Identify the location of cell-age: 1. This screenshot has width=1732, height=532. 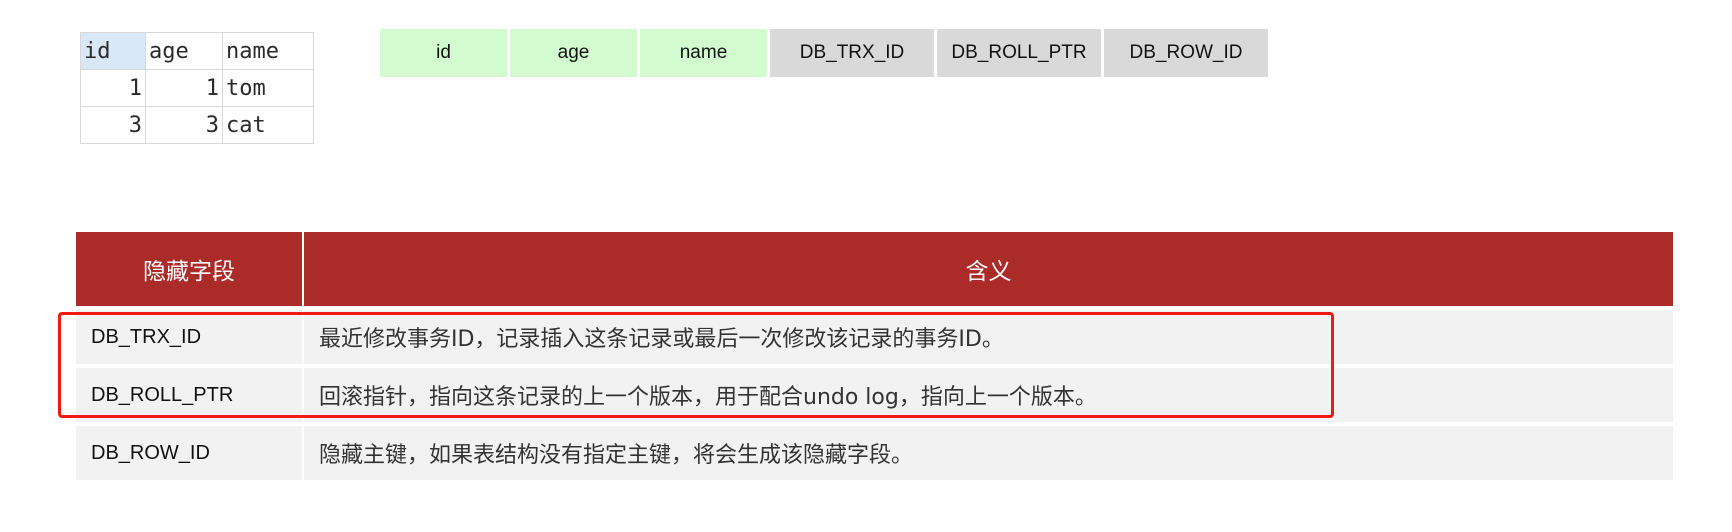
(184, 88).